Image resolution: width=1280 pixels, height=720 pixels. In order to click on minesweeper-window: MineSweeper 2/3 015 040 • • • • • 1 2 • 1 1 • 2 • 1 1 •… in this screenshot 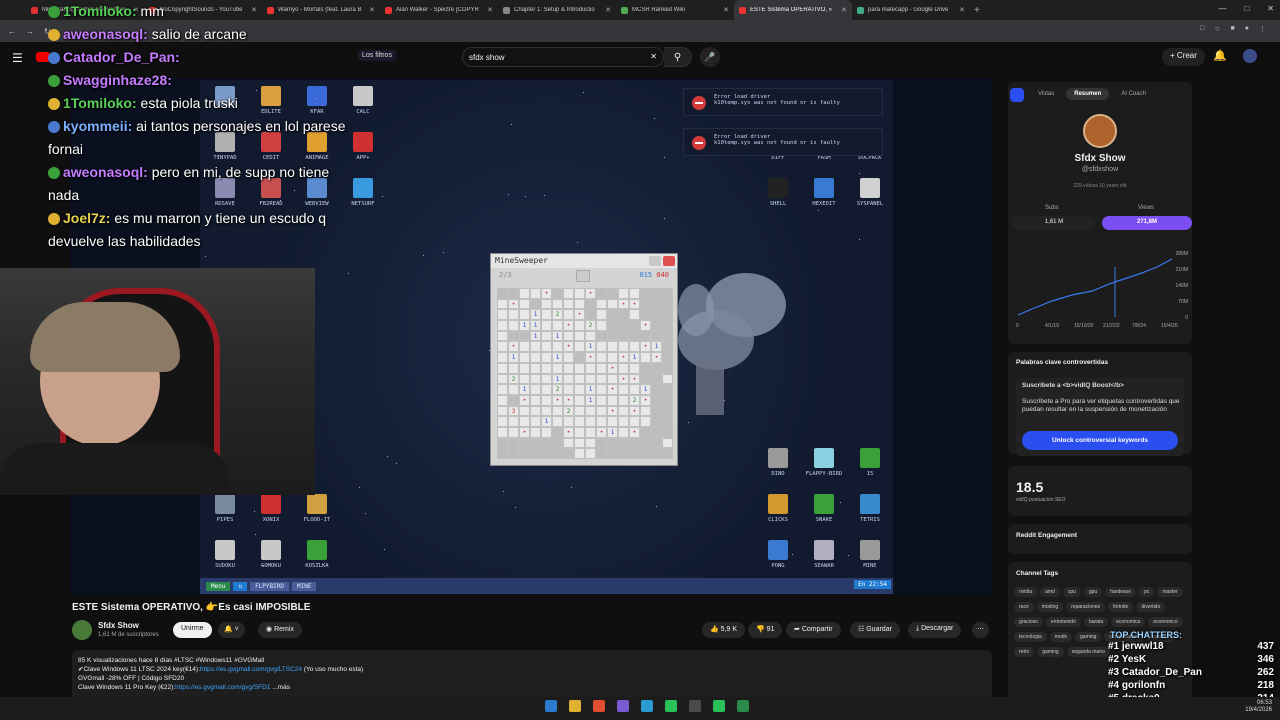, I will do `click(584, 359)`.